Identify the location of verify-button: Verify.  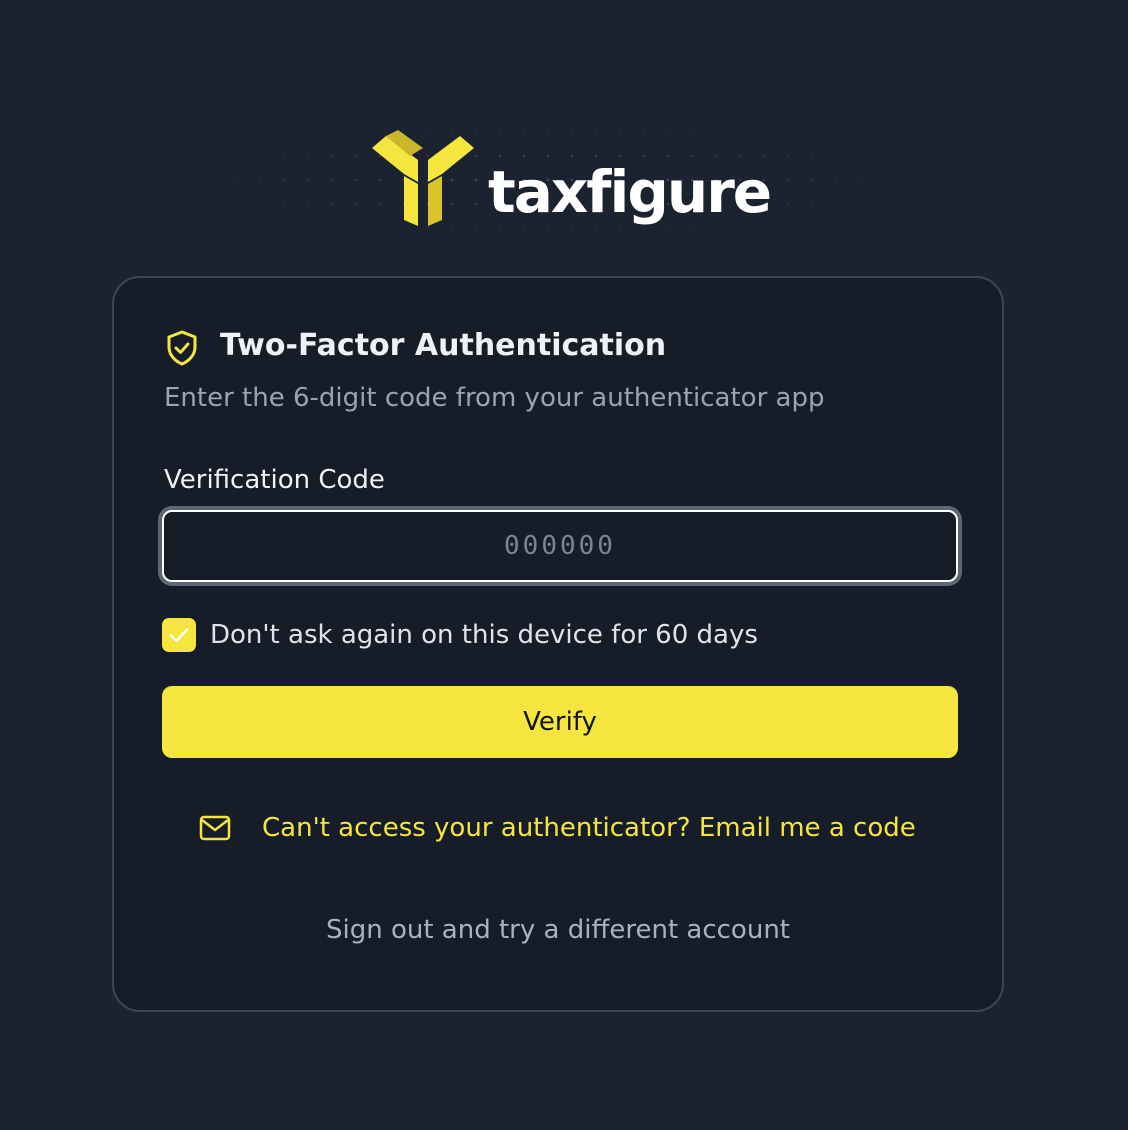
(560, 722).